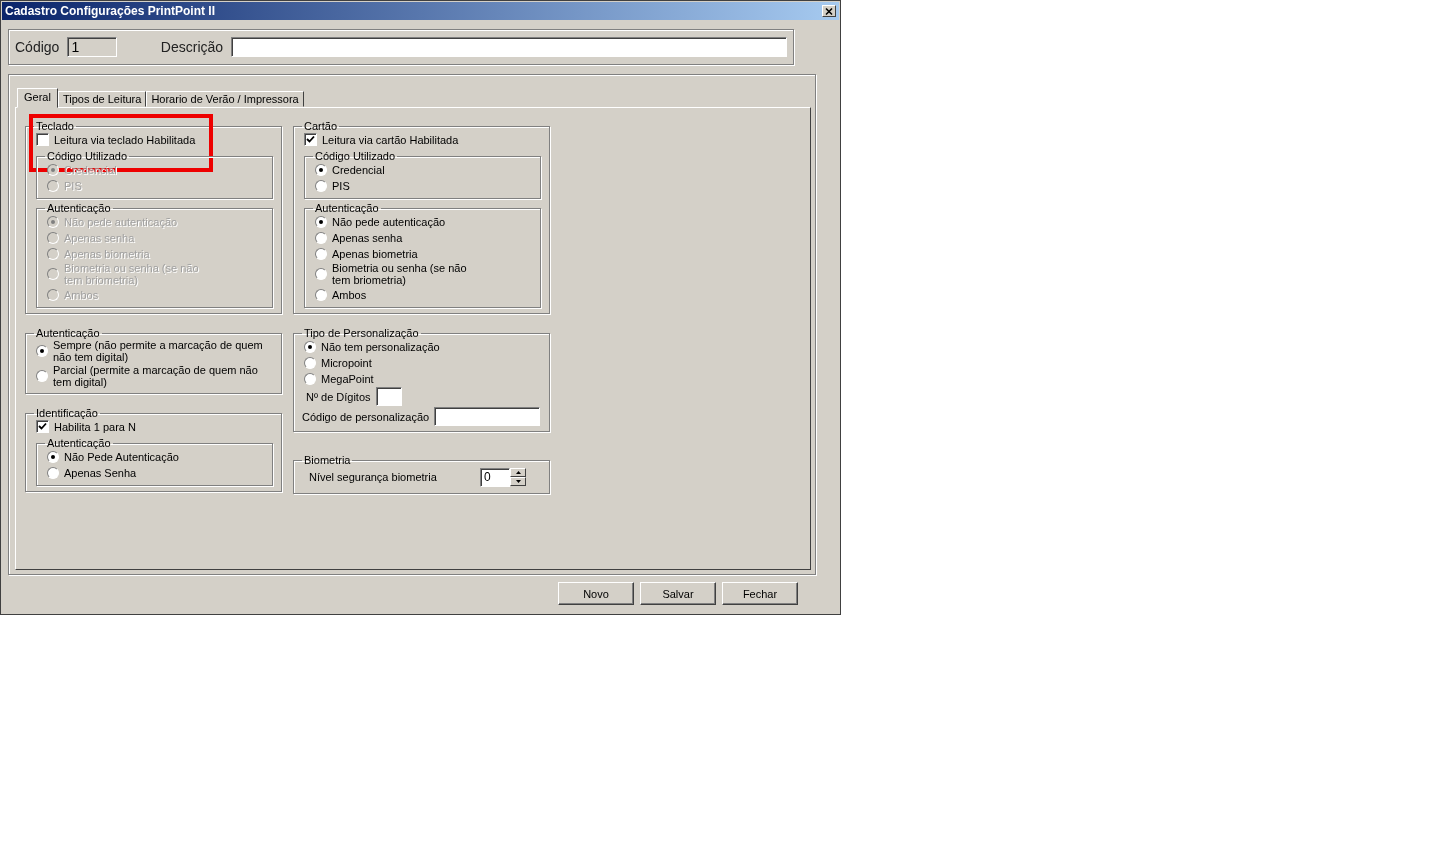 This screenshot has height=859, width=1440. What do you see at coordinates (347, 378) in the screenshot?
I see `radio-label: MegaPoint` at bounding box center [347, 378].